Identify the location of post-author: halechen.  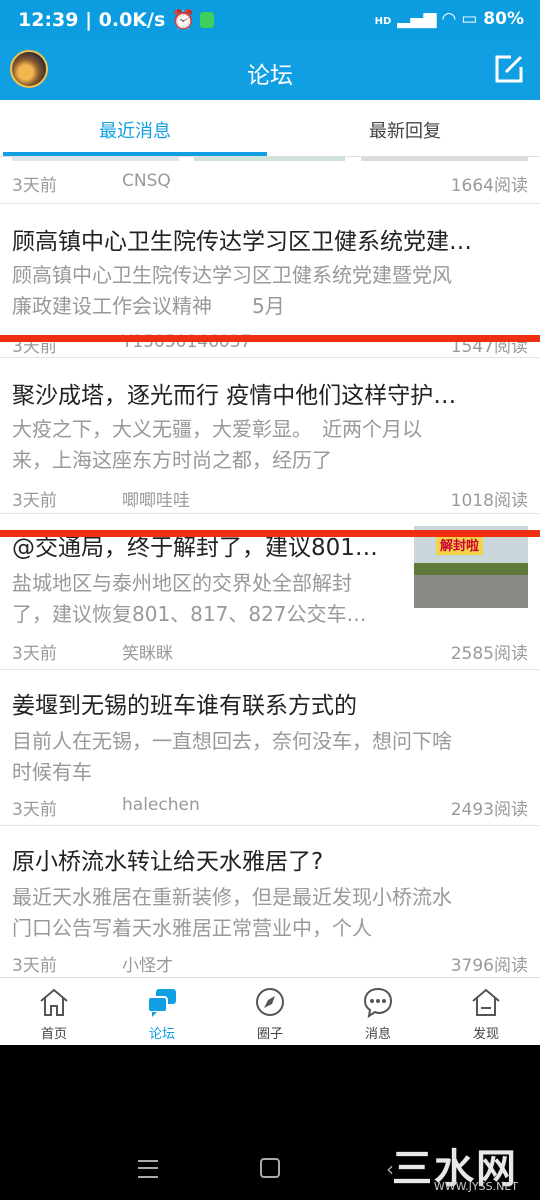
(161, 805).